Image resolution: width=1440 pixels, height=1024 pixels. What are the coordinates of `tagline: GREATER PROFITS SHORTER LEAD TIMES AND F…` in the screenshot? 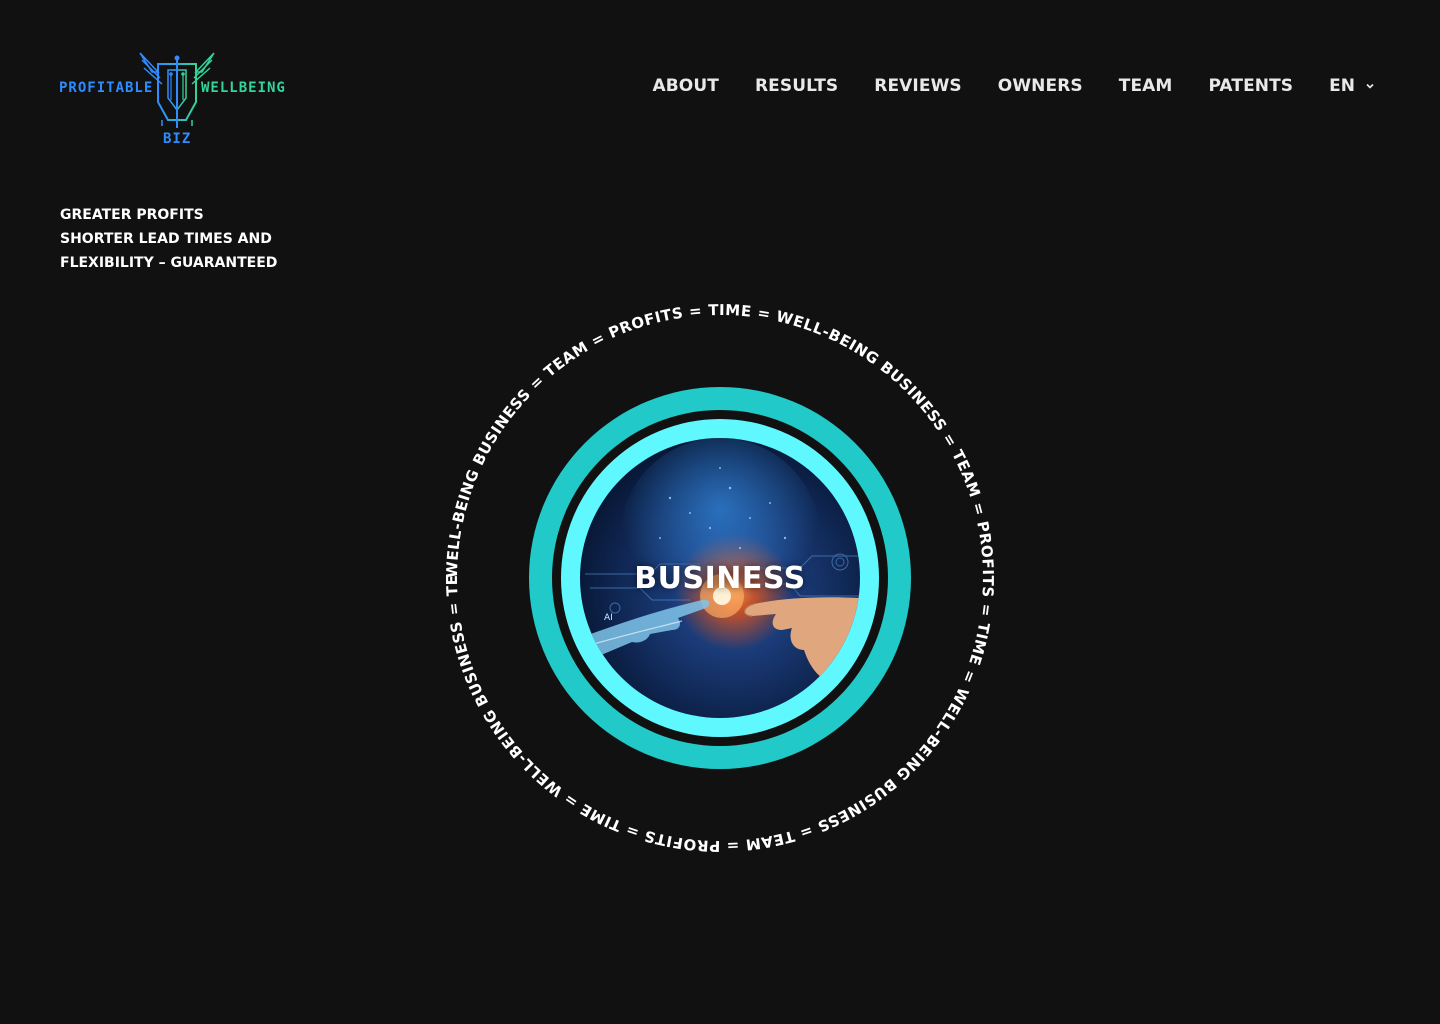 It's located at (168, 239).